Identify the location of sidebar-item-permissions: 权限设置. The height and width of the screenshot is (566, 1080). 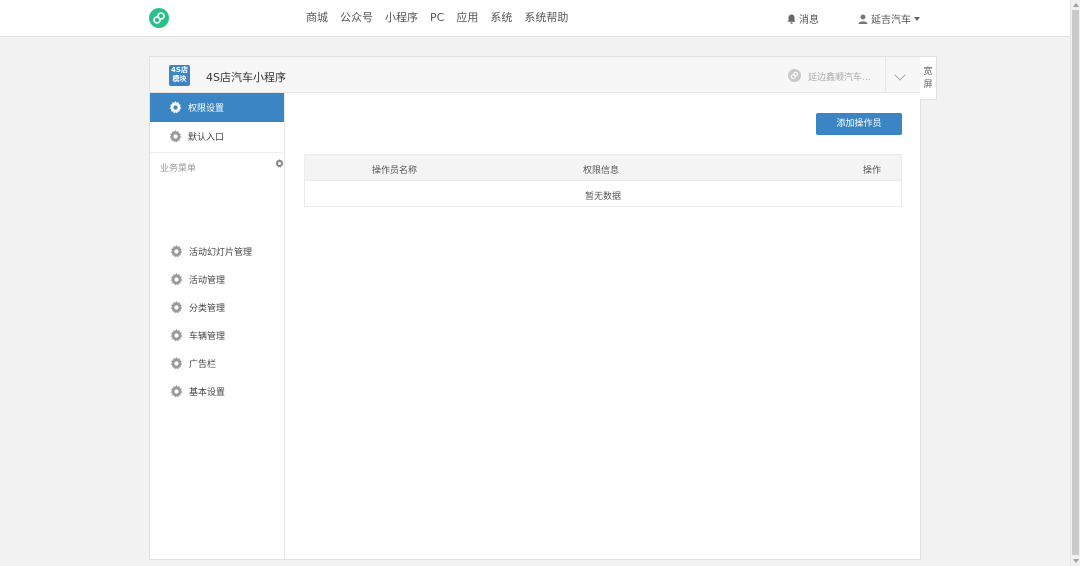
(217, 107).